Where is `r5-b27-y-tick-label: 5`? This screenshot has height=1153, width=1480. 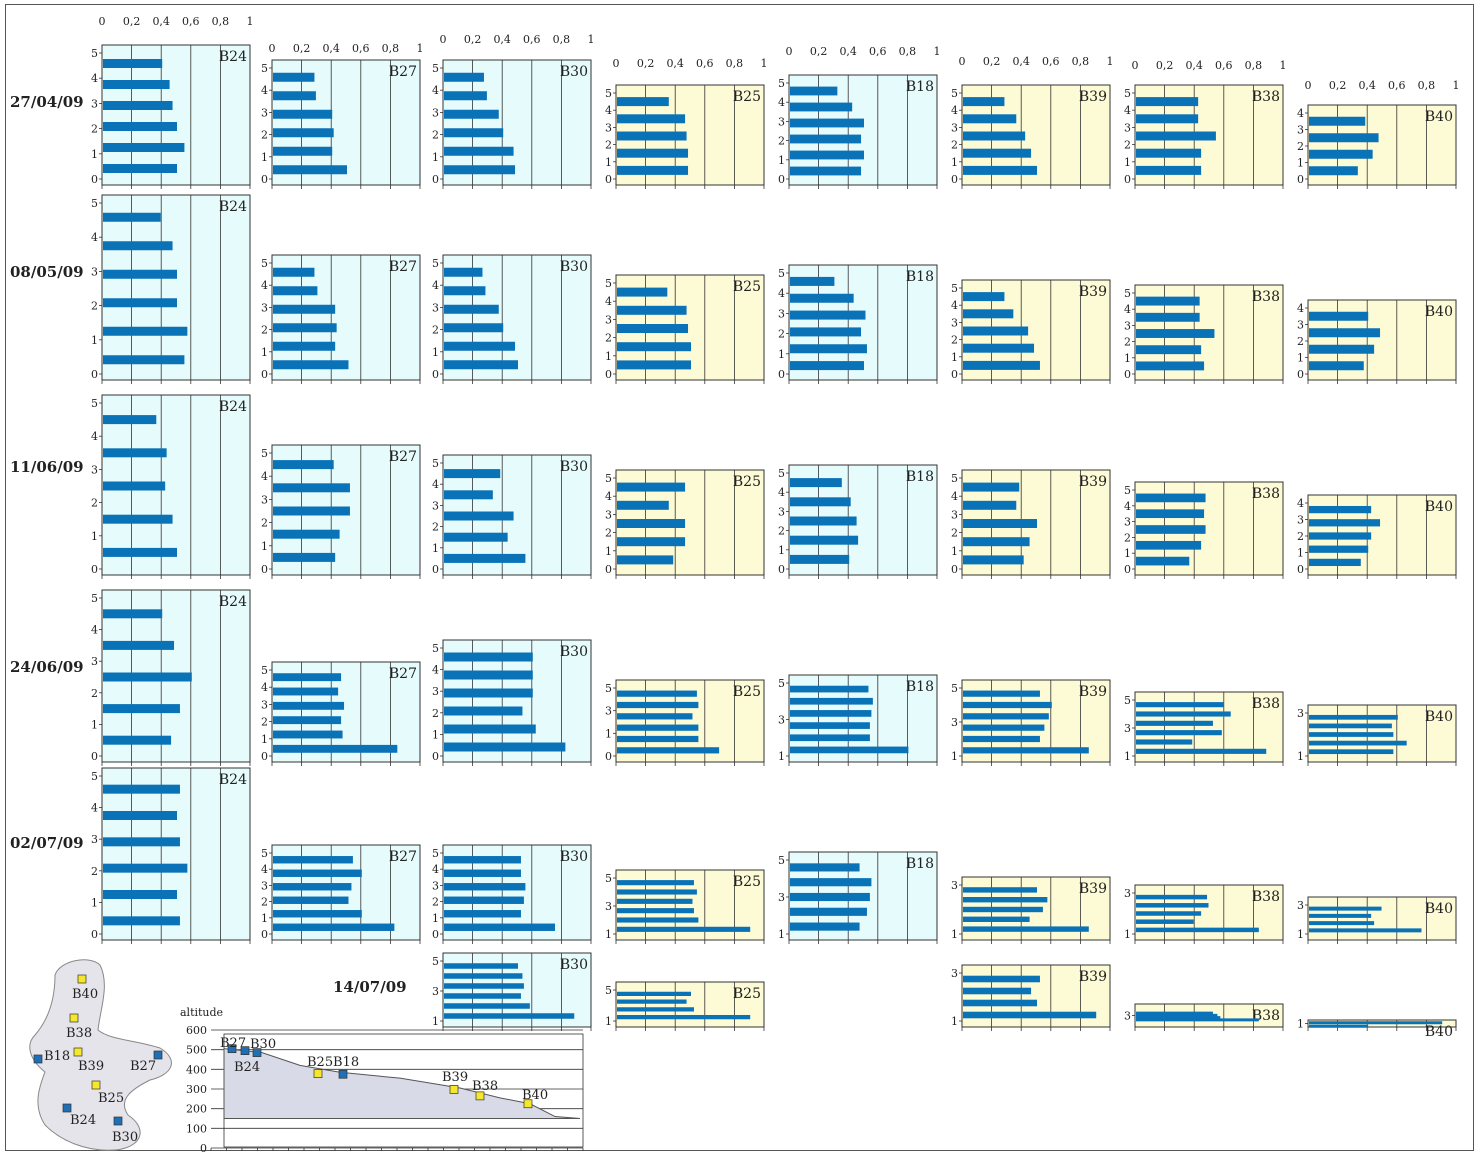
r5-b27-y-tick-label: 5 is located at coordinates (264, 853).